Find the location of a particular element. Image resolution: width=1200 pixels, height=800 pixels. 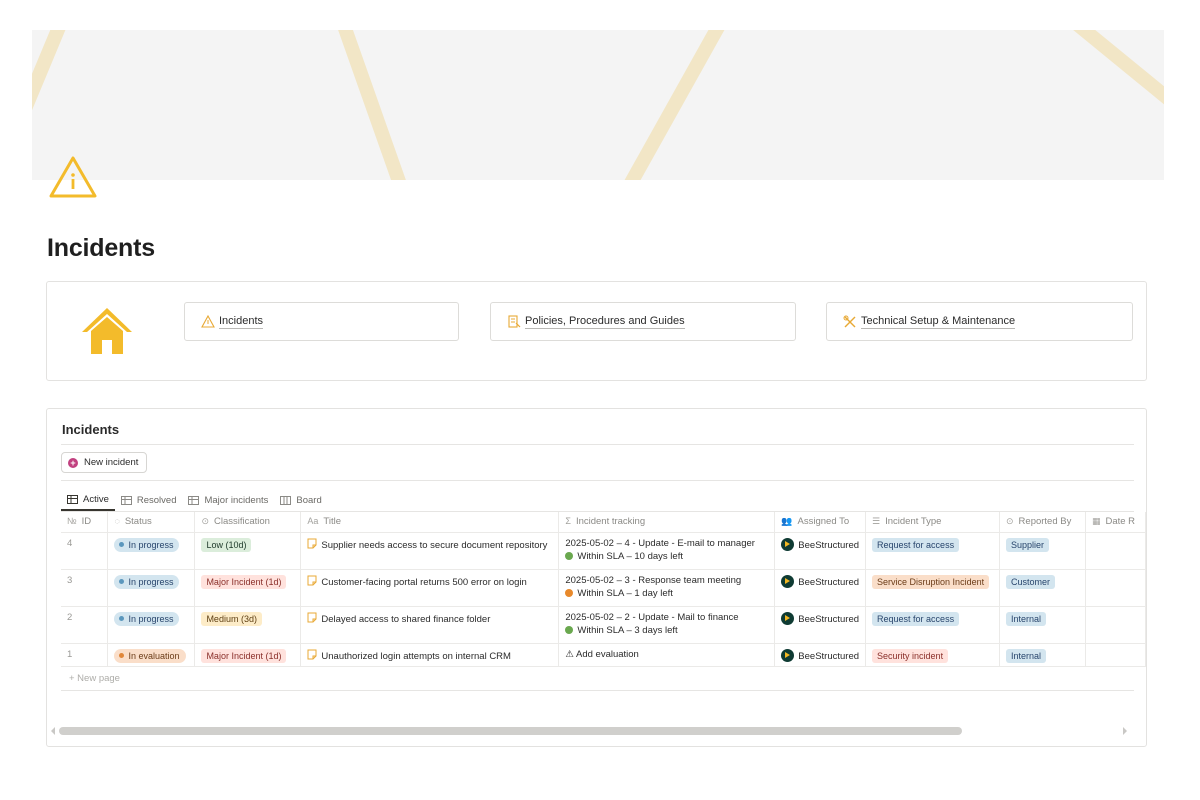

calendar-icon: ▦ is located at coordinates (1096, 521).